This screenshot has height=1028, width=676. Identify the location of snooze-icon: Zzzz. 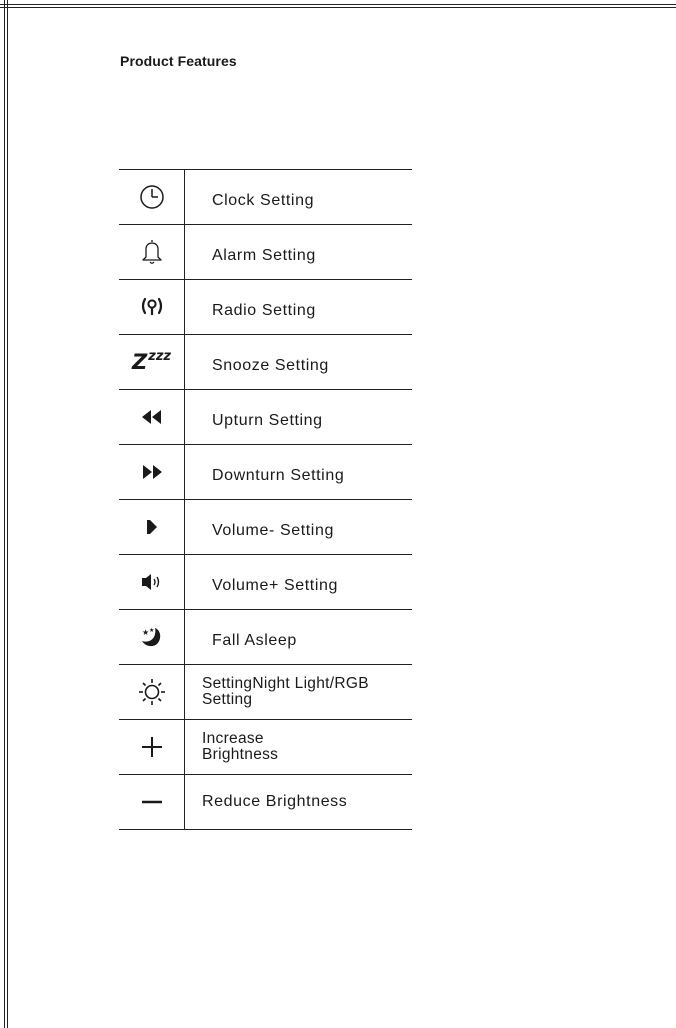
(152, 362).